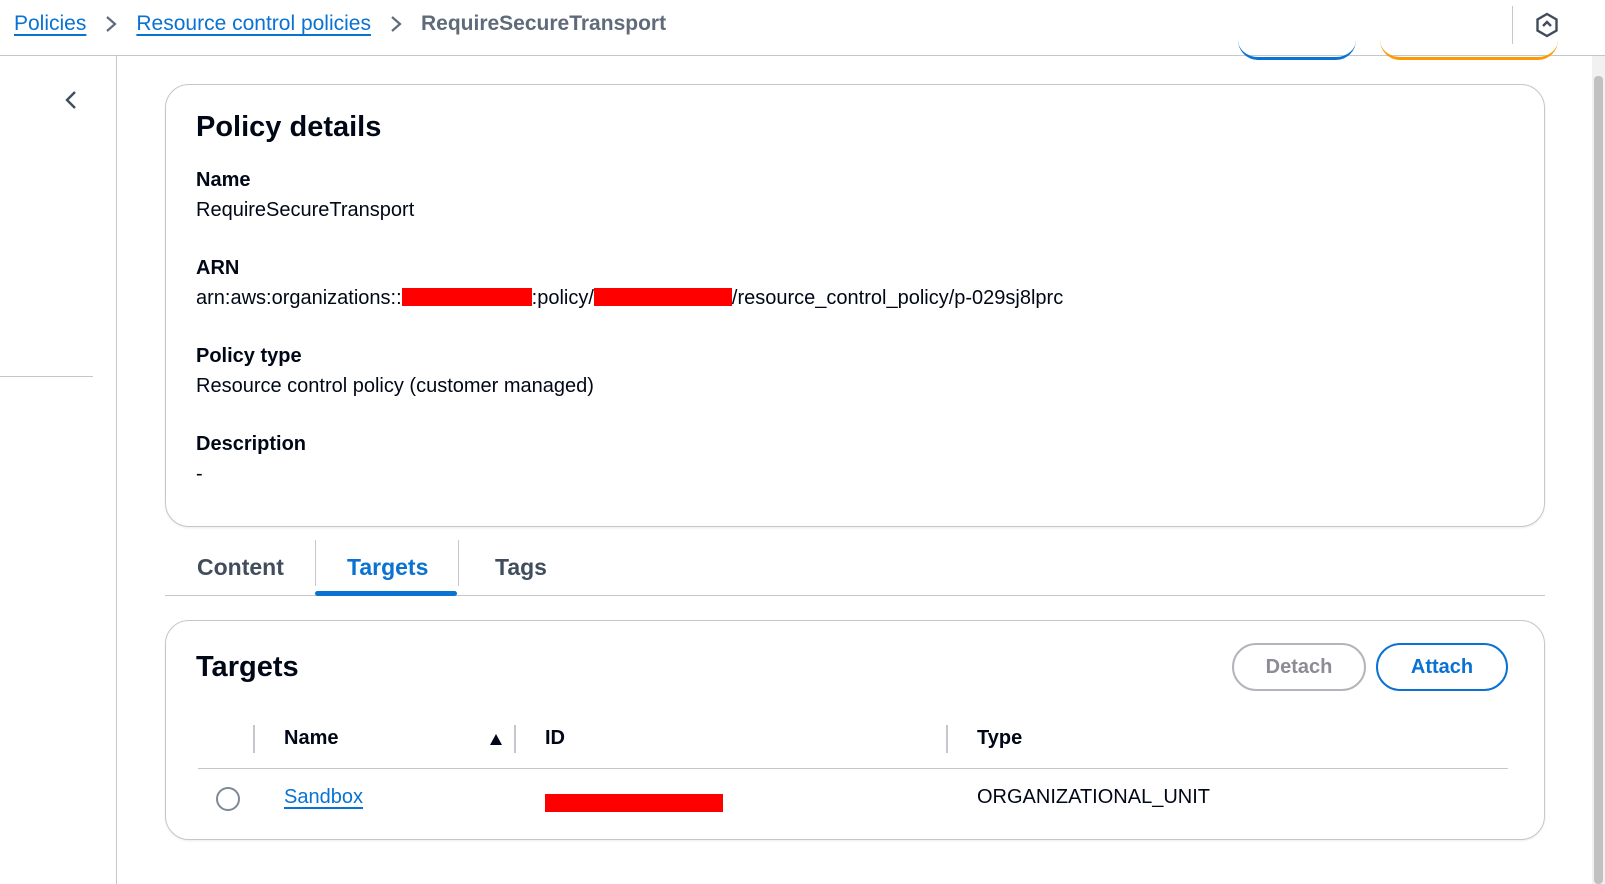 Image resolution: width=1605 pixels, height=884 pixels. What do you see at coordinates (387, 567) in the screenshot?
I see `tab-targets: Targets` at bounding box center [387, 567].